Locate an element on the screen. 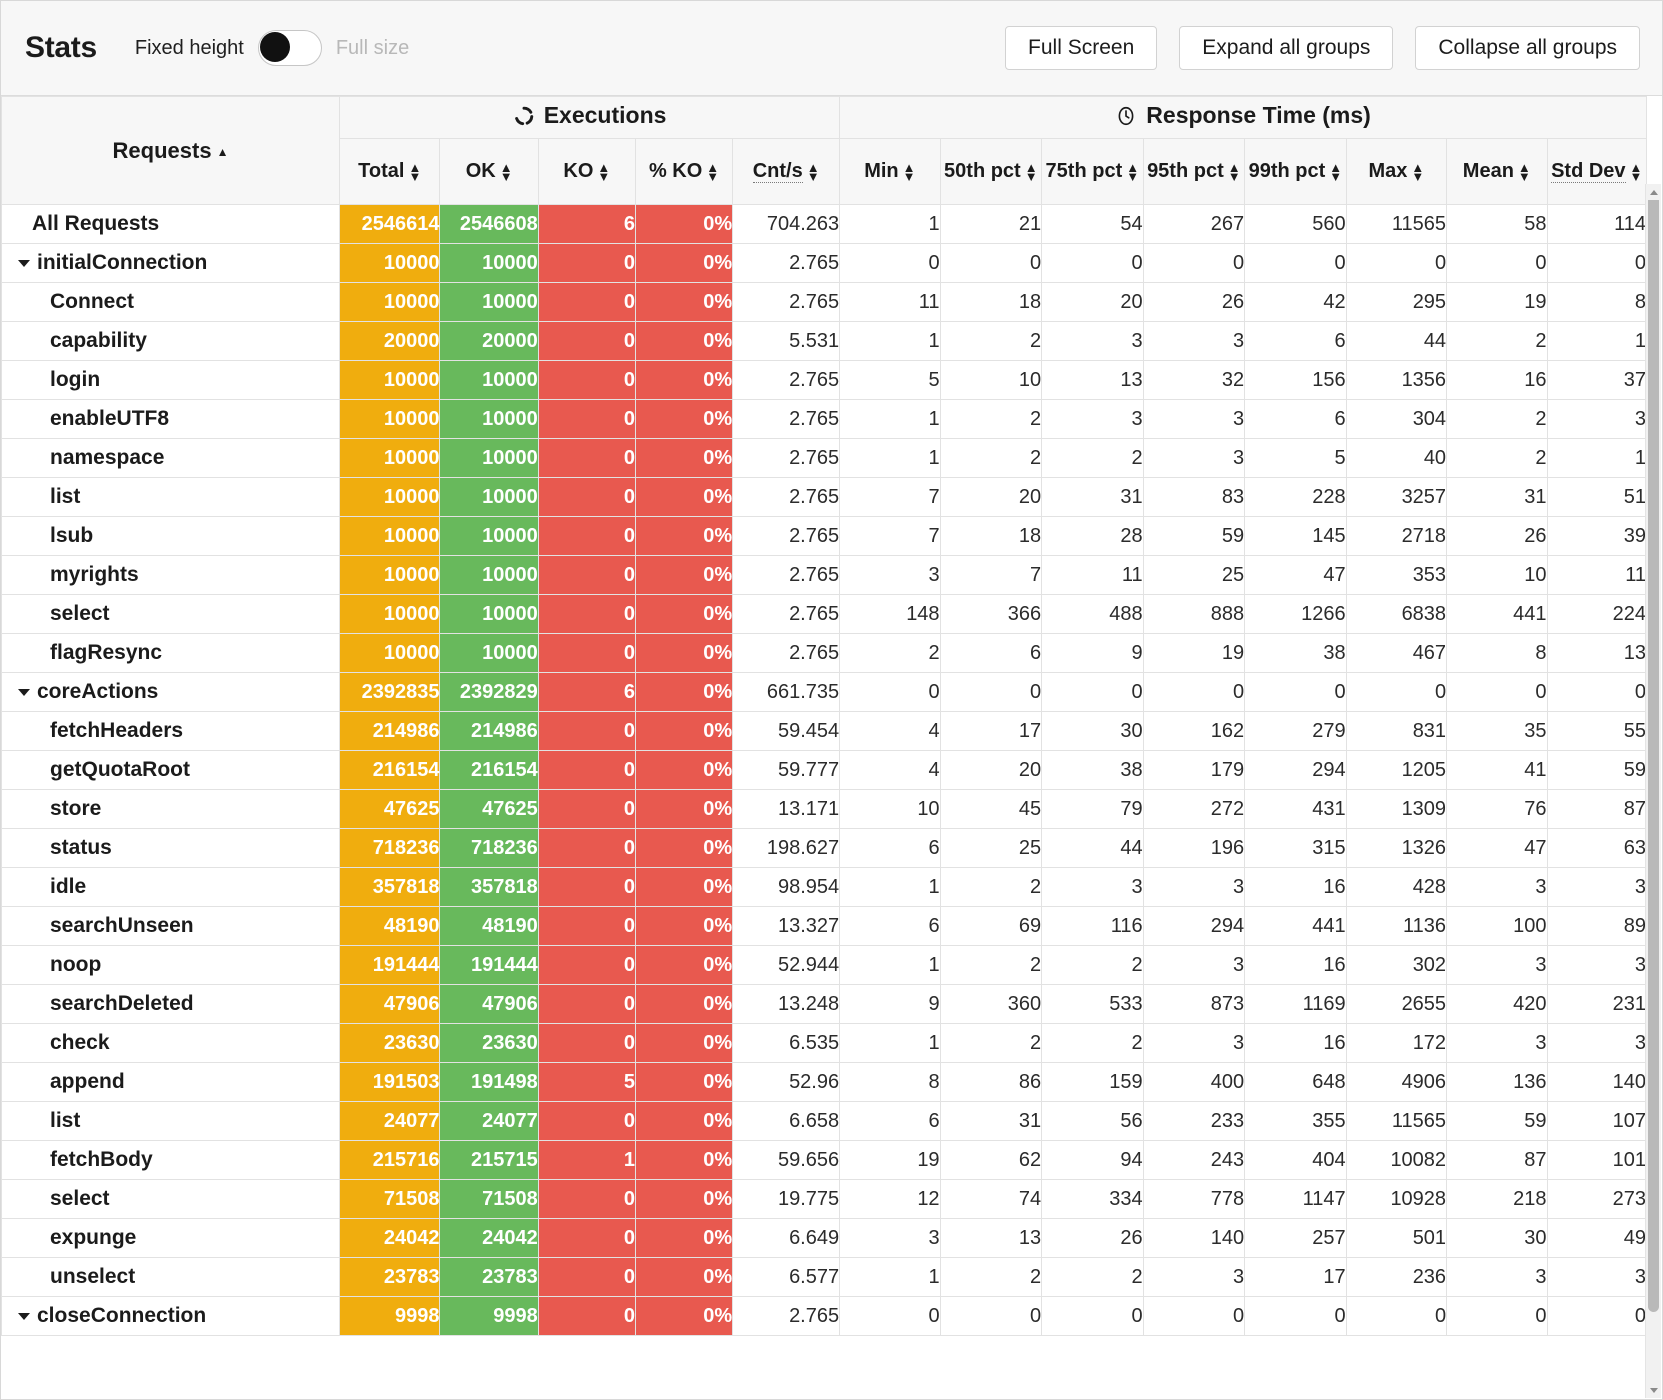  response-time-group-label: Response Time (ms) is located at coordinates (1258, 115).